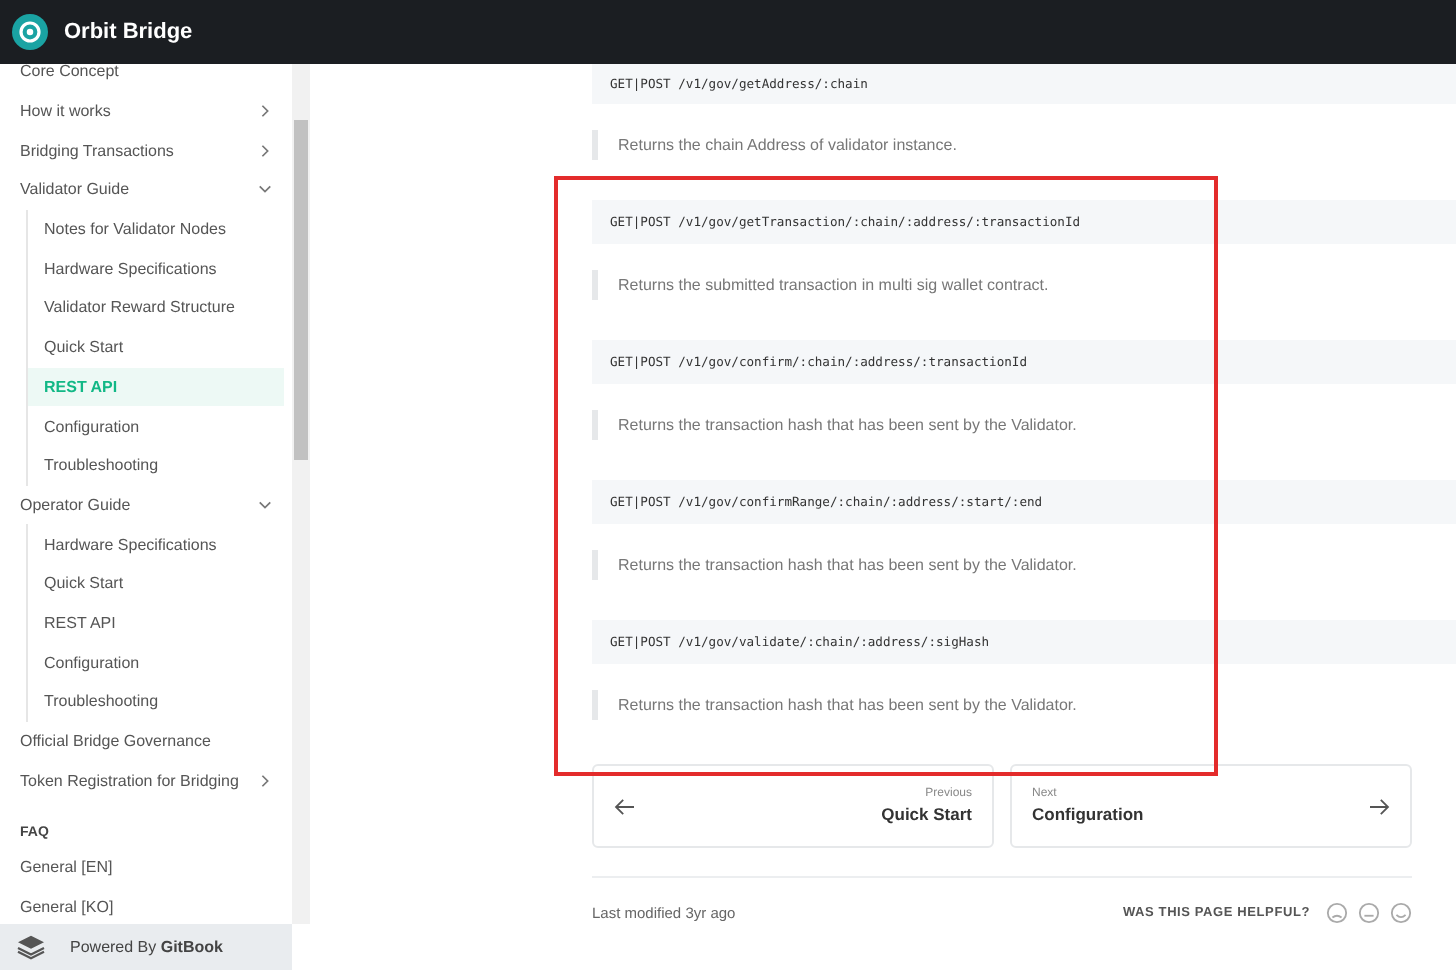 Image resolution: width=1456 pixels, height=970 pixels. Describe the element at coordinates (1401, 913) in the screenshot. I see `happy-face-icon` at that location.